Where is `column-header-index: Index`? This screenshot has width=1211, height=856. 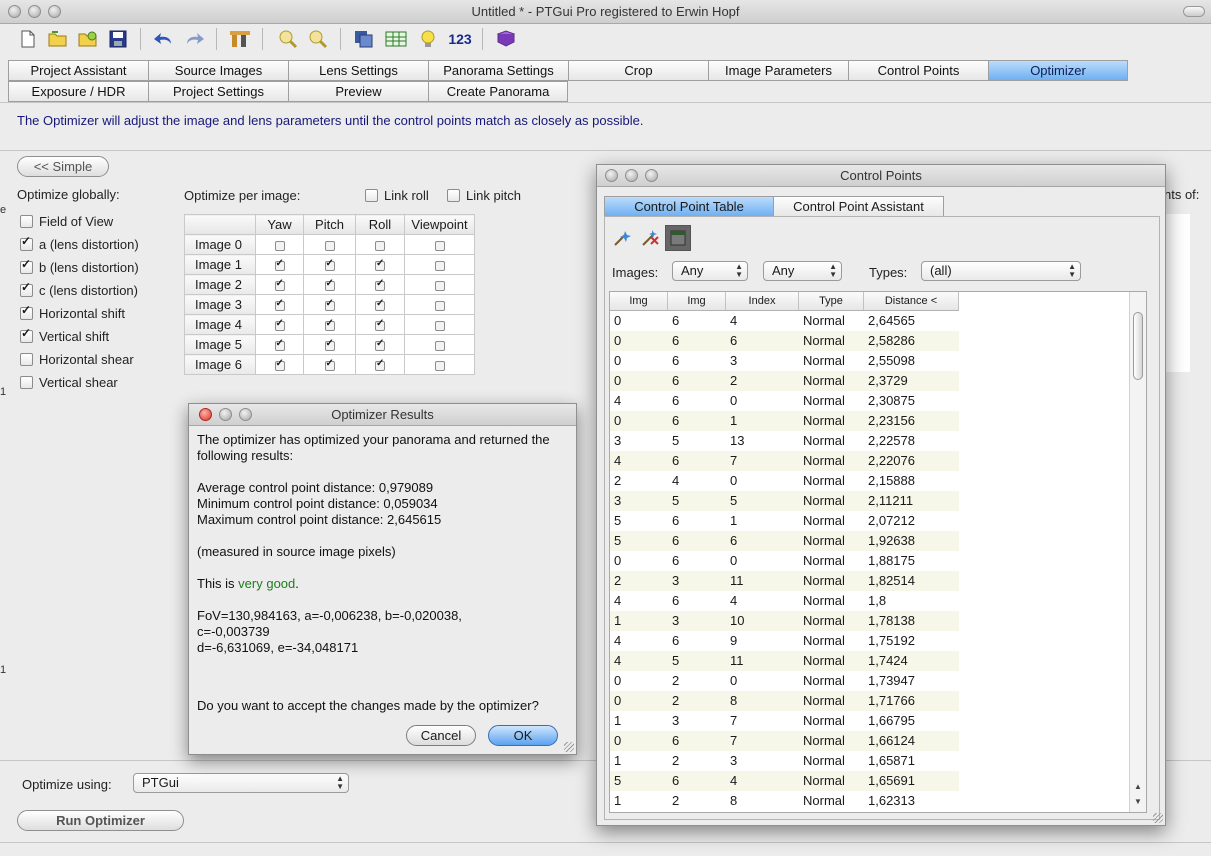 column-header-index: Index is located at coordinates (762, 301).